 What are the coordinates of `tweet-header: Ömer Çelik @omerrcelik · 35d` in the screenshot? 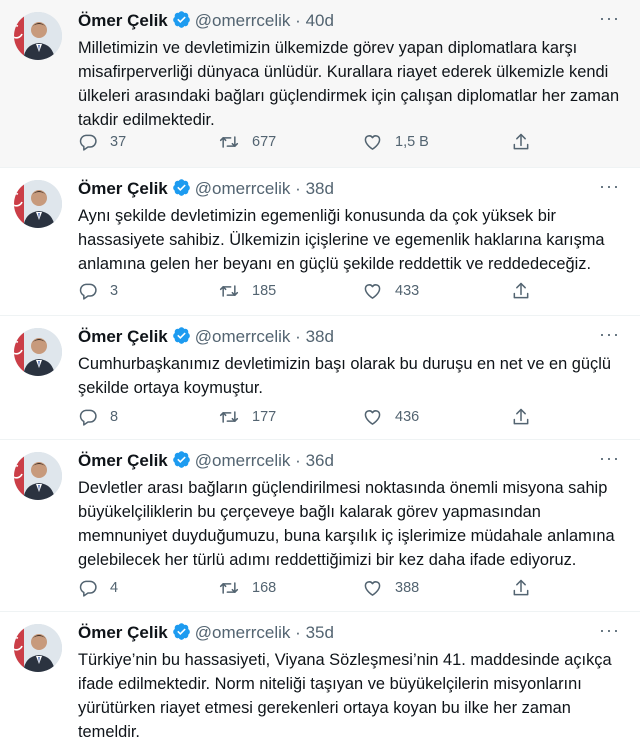 It's located at (206, 634).